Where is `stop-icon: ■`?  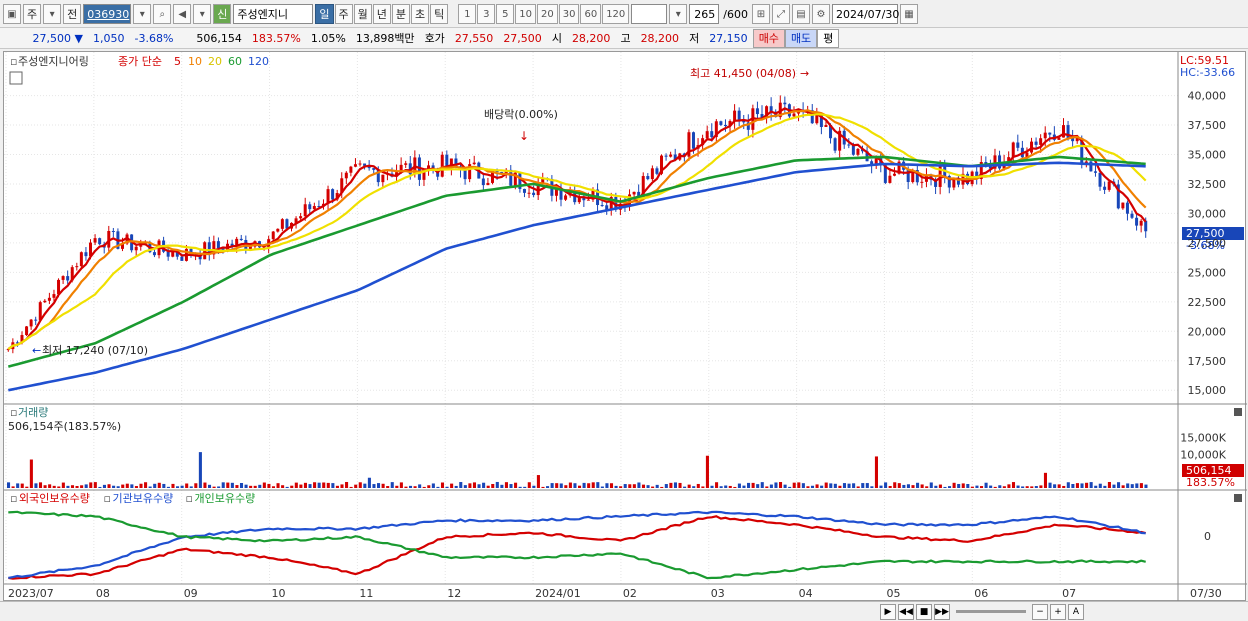
stop-icon: ■ is located at coordinates (924, 611).